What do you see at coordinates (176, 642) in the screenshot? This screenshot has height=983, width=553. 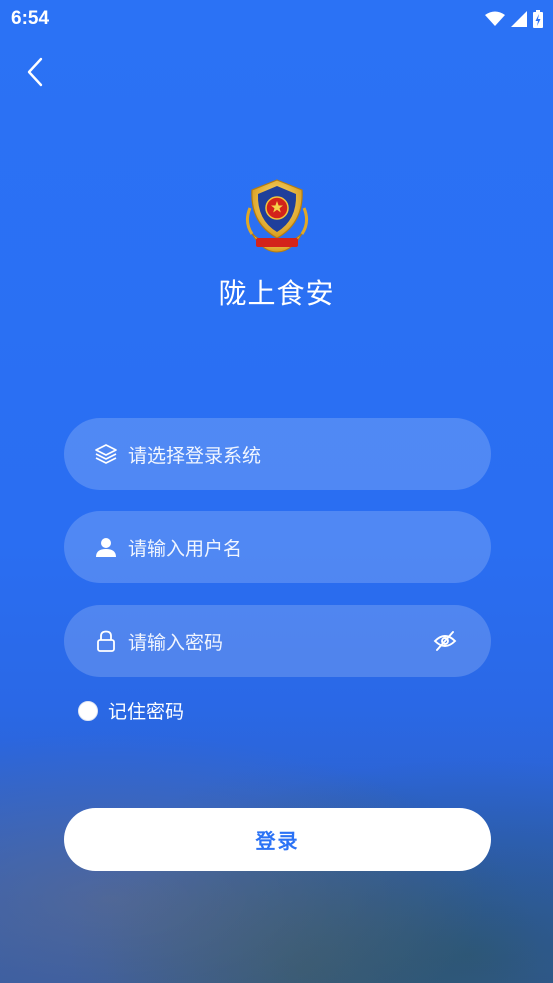 I see `password-placeholder: 请输入密码` at bounding box center [176, 642].